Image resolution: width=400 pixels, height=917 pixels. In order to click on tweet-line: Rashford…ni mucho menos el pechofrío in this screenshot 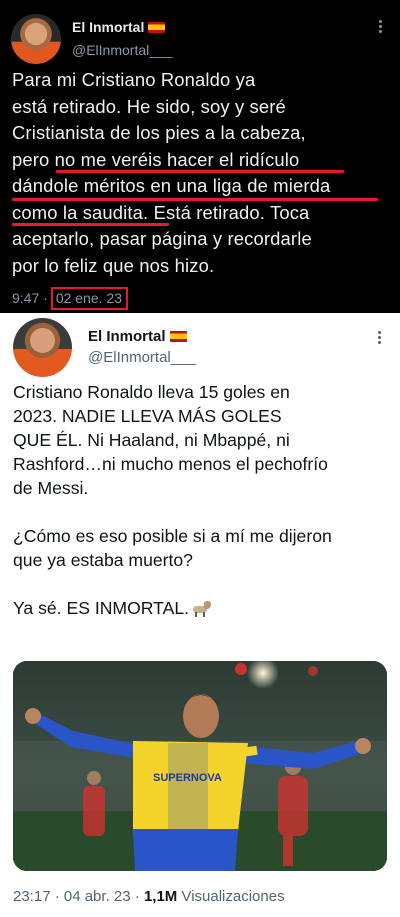, I will do `click(170, 464)`.